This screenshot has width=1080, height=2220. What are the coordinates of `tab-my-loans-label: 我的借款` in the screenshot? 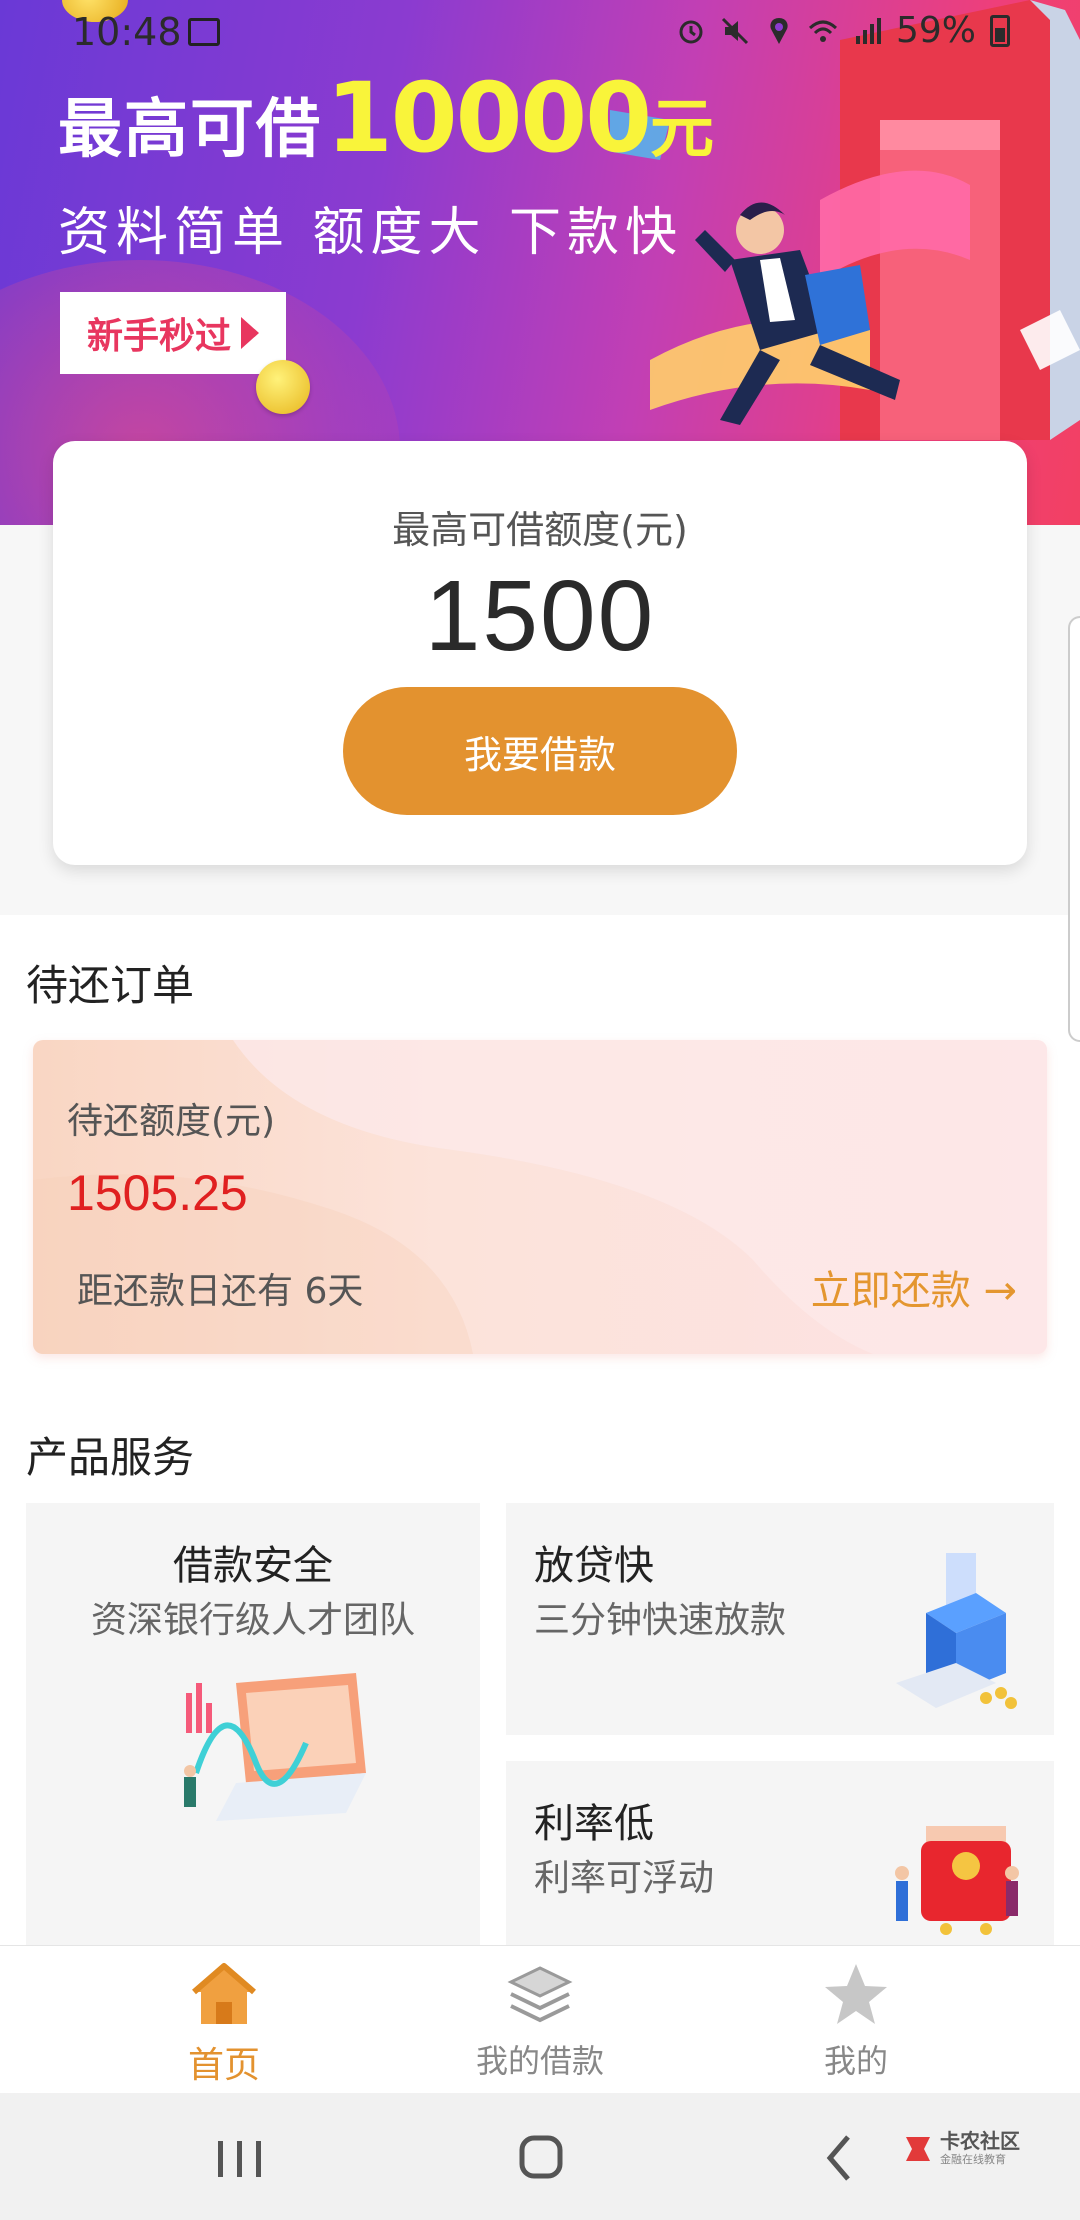 It's located at (539, 2061).